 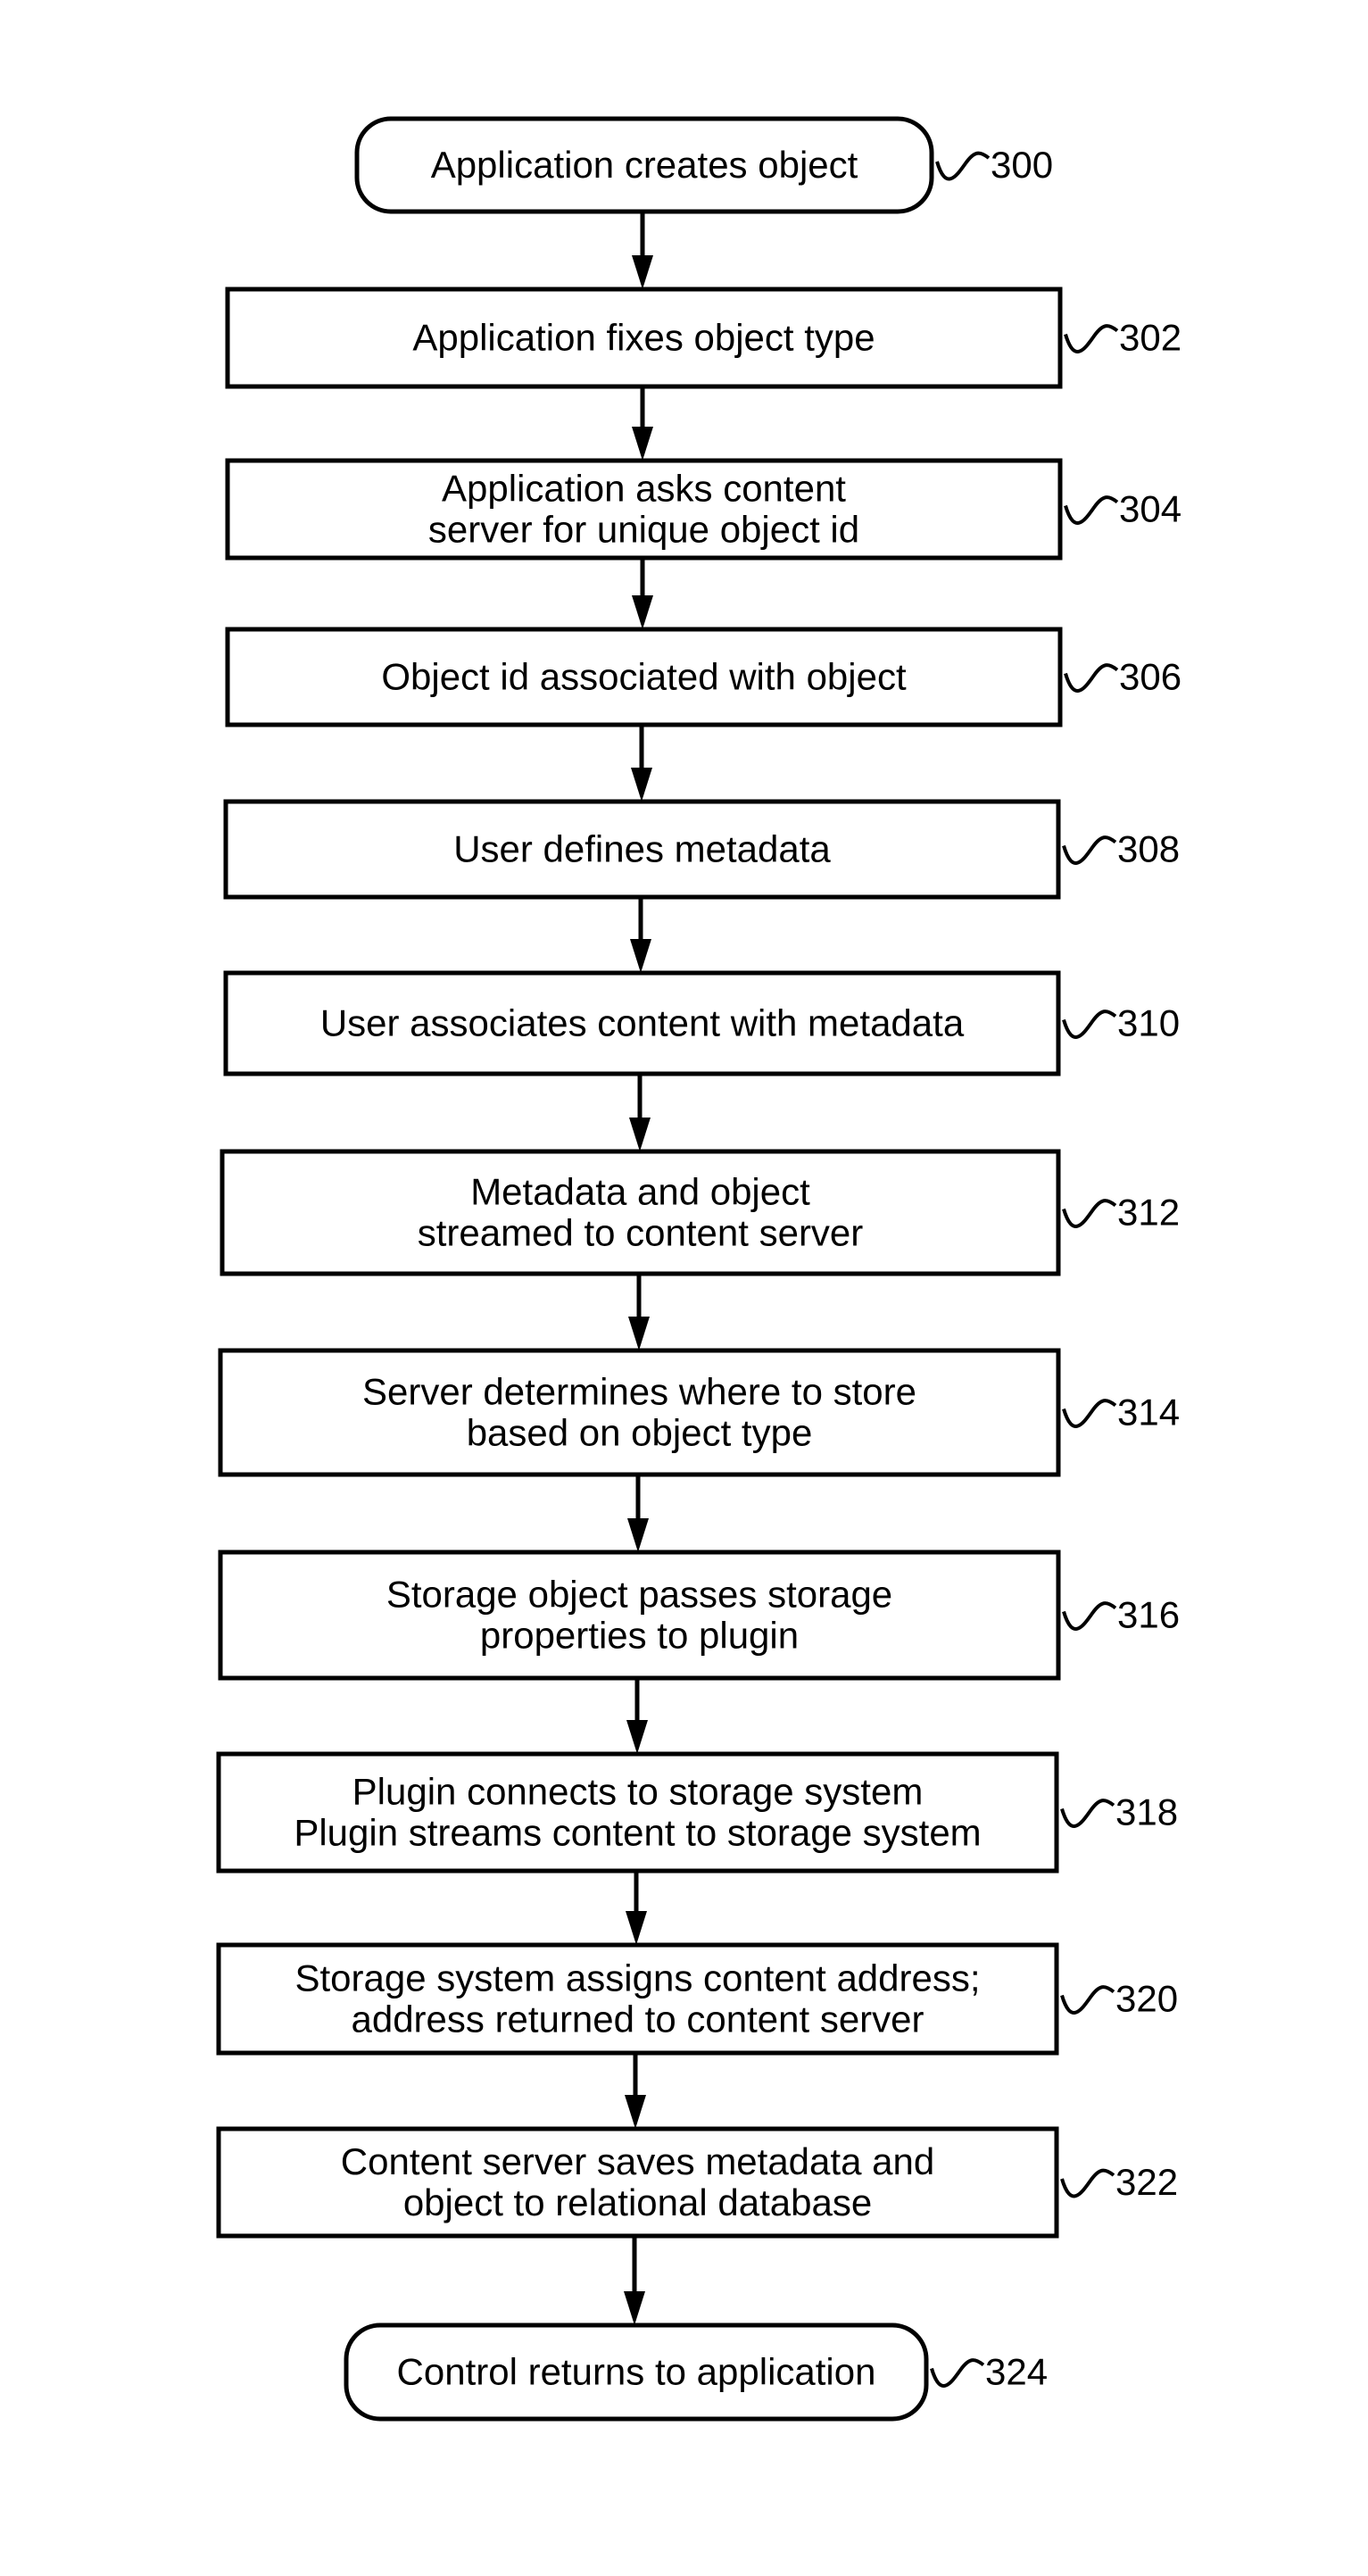 I want to click on reference-numeral: 304, so click(x=1150, y=509).